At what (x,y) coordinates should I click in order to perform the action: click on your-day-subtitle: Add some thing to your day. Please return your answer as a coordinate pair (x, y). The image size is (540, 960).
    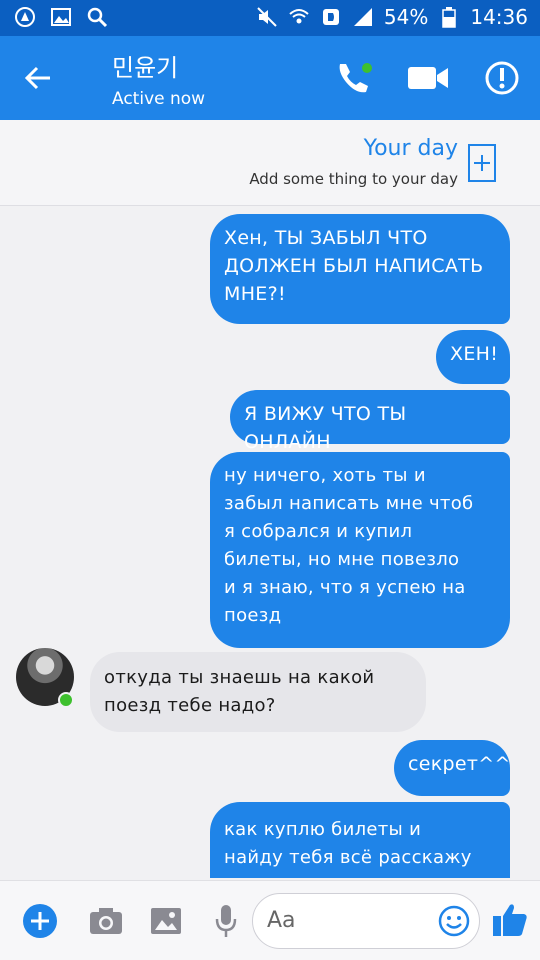
    Looking at the image, I should click on (353, 179).